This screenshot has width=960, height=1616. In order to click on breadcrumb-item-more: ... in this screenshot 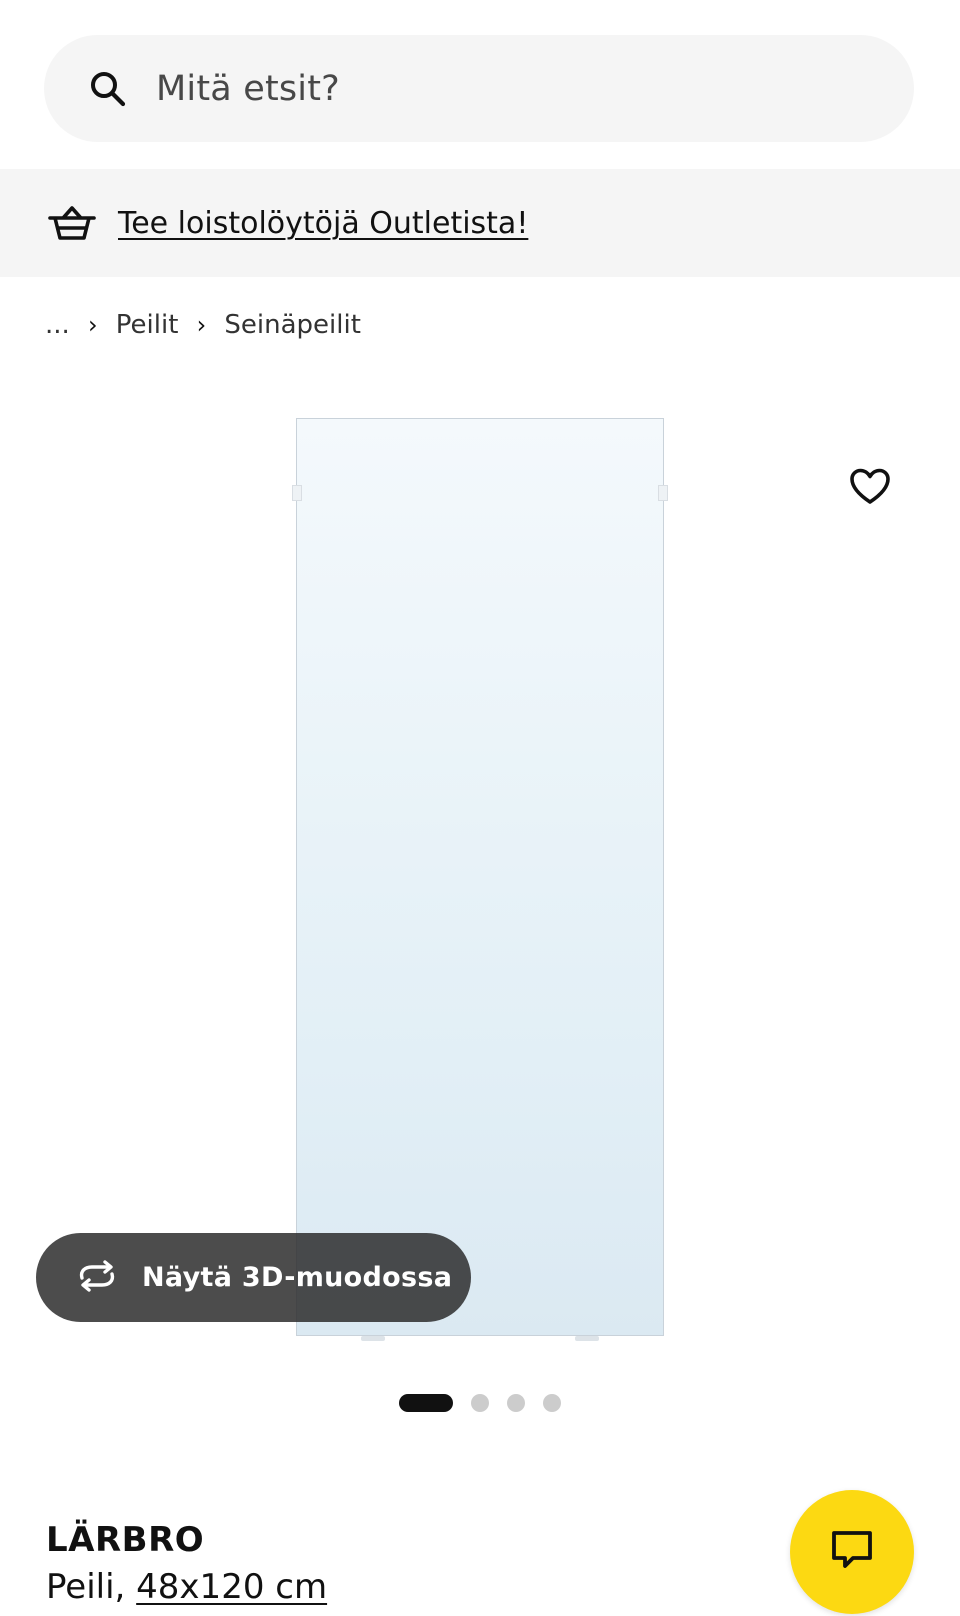, I will do `click(57, 325)`.